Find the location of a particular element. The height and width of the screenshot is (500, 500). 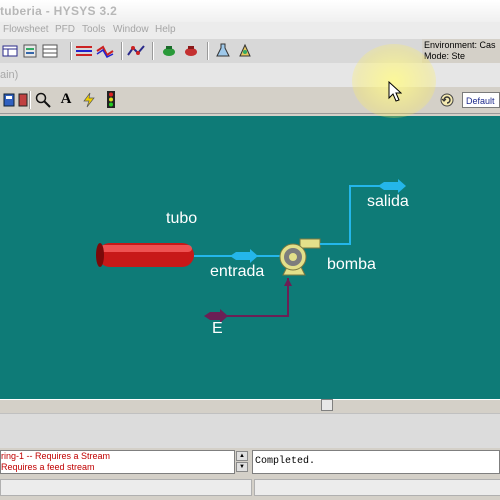

menu-bar: Flowsheet PFD Tools Window Help is located at coordinates (250, 30).